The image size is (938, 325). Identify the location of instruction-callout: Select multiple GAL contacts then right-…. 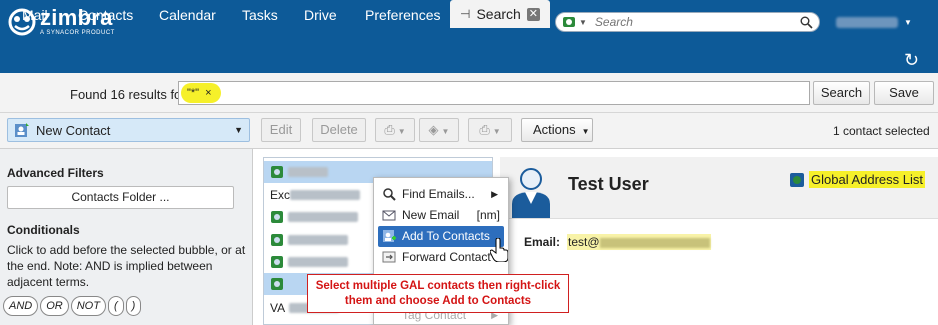
(438, 293).